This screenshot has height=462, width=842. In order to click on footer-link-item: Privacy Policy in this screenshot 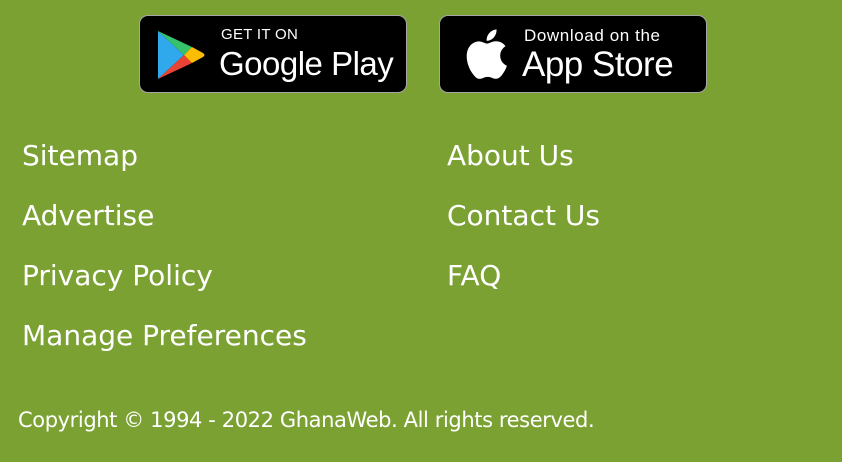, I will do `click(164, 283)`.